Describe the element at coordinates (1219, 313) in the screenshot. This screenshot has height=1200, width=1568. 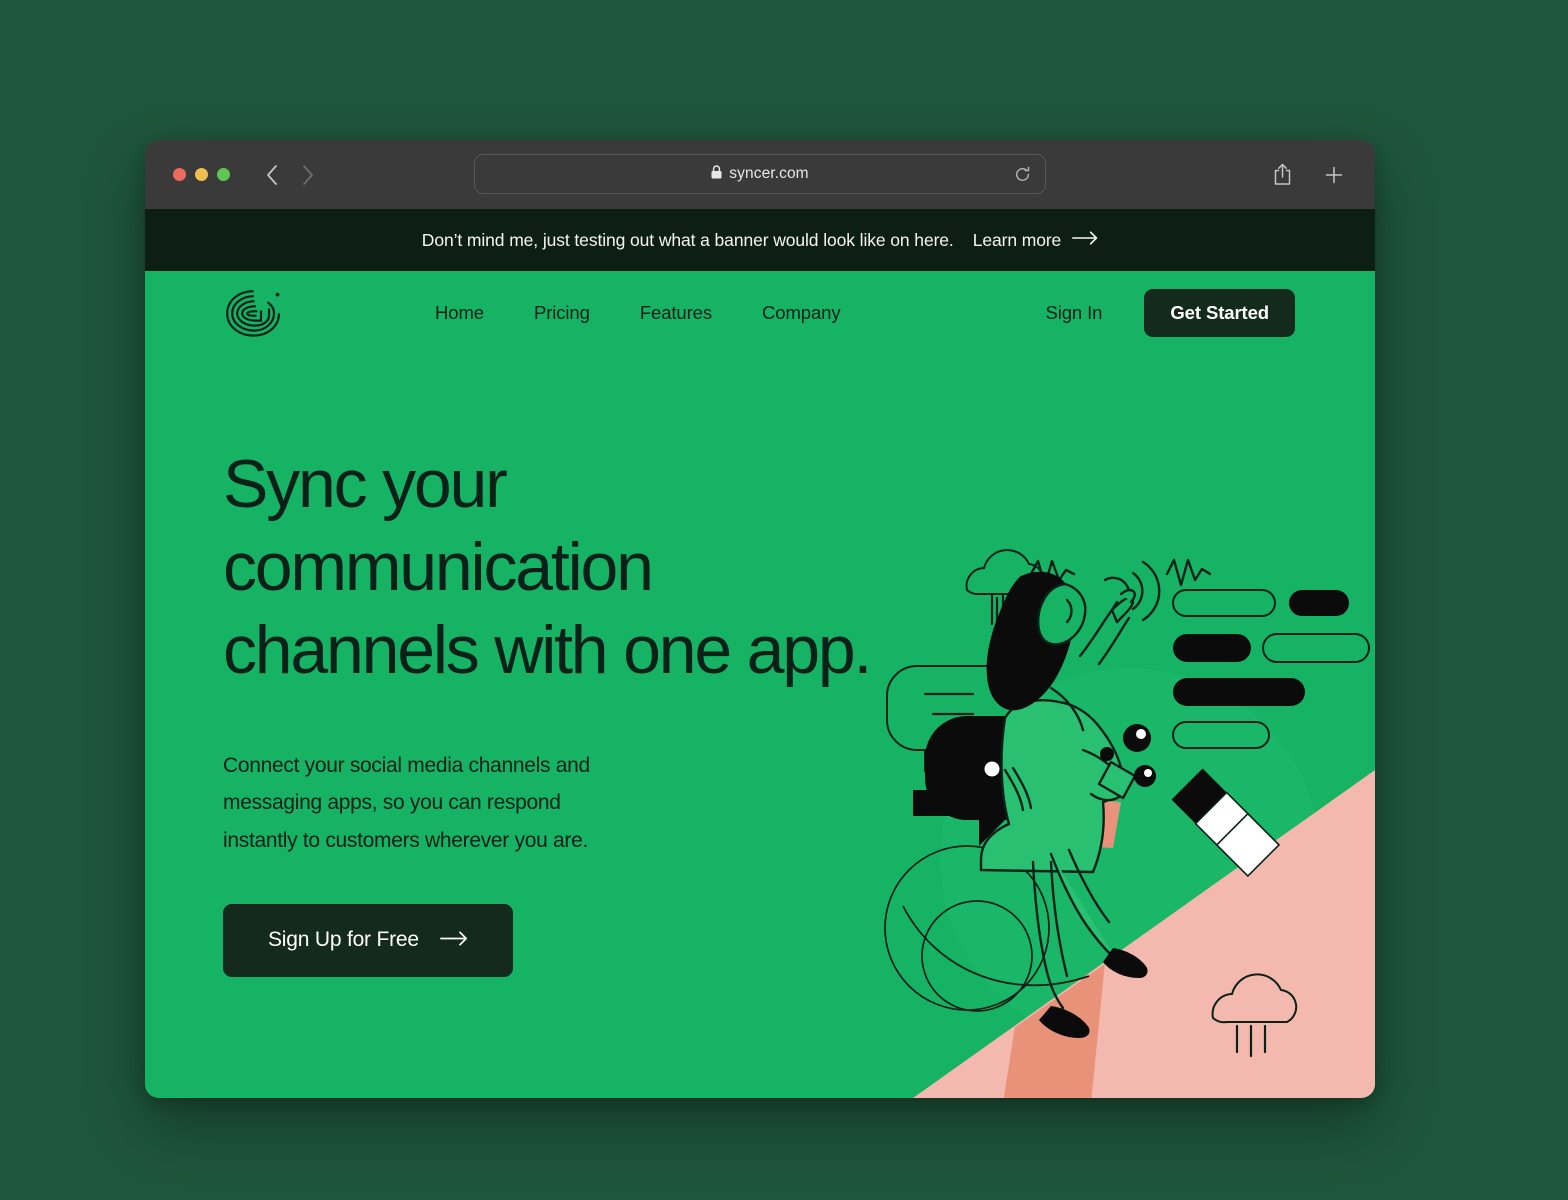
I see `get-started-button: Get Started` at that location.